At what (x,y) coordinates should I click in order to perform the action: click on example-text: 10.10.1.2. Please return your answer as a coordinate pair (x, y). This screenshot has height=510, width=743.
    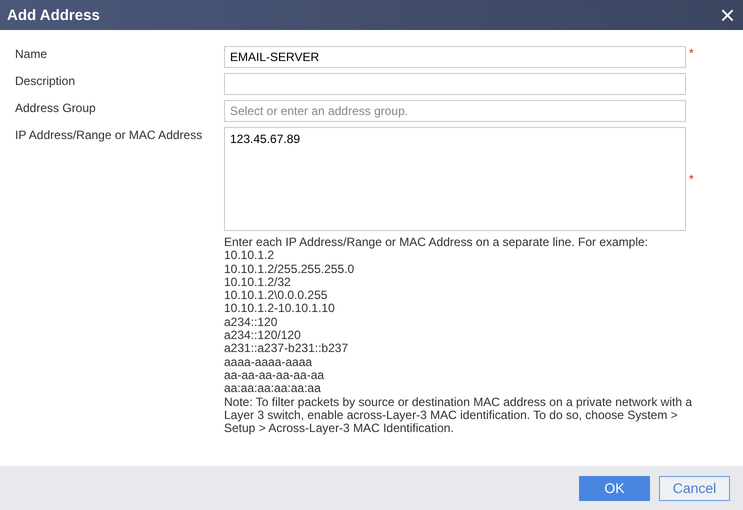
    Looking at the image, I should click on (250, 256).